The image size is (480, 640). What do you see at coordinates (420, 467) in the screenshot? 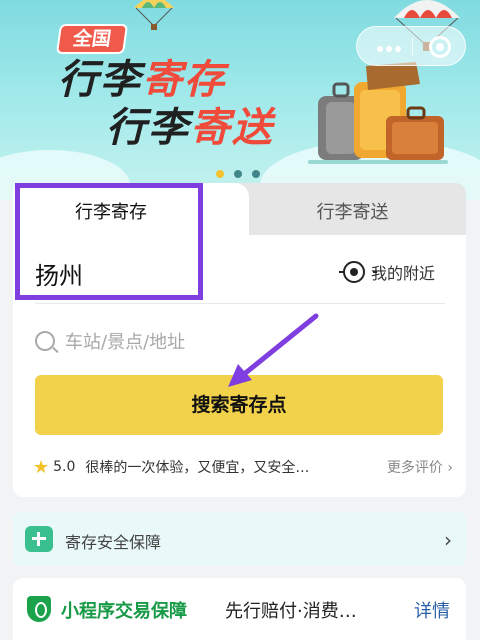
I see `more-reviews-link: 更多评价 ›` at bounding box center [420, 467].